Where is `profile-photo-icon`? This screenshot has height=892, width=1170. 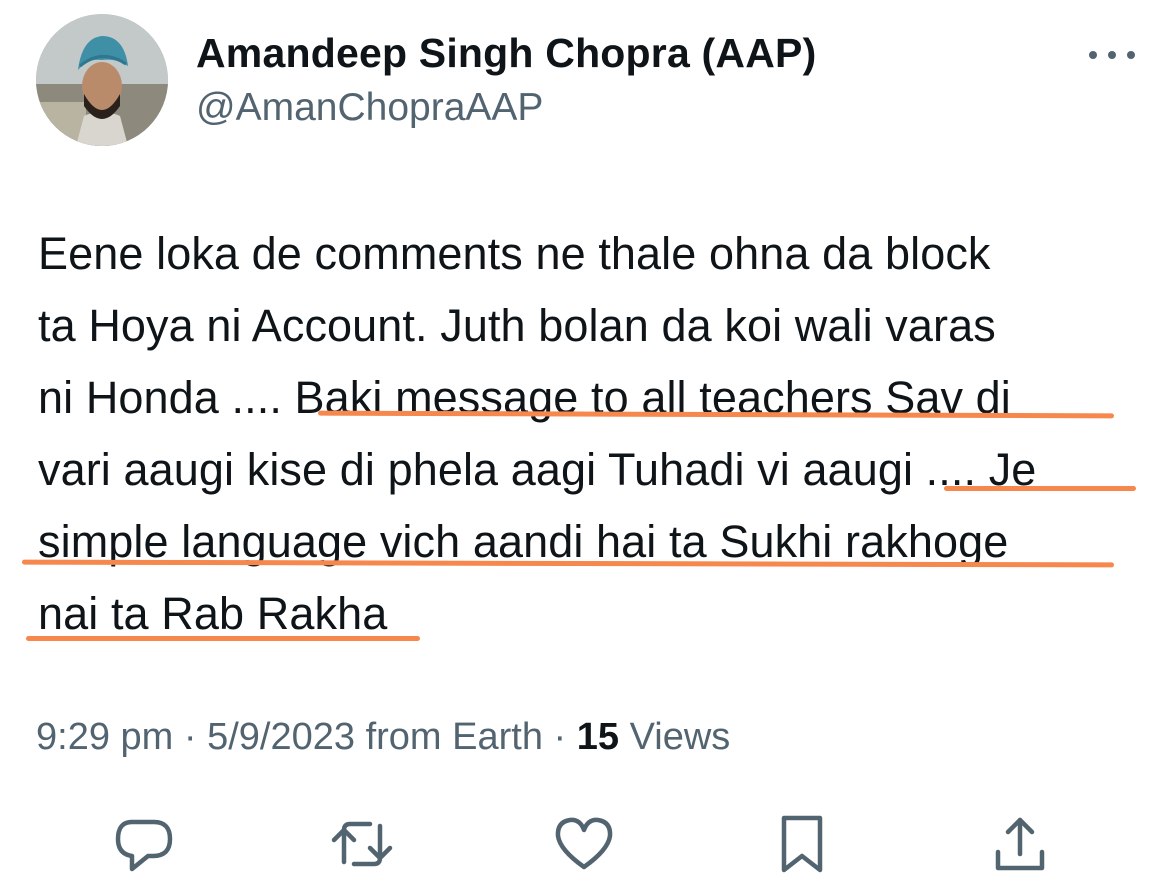 profile-photo-icon is located at coordinates (102, 80).